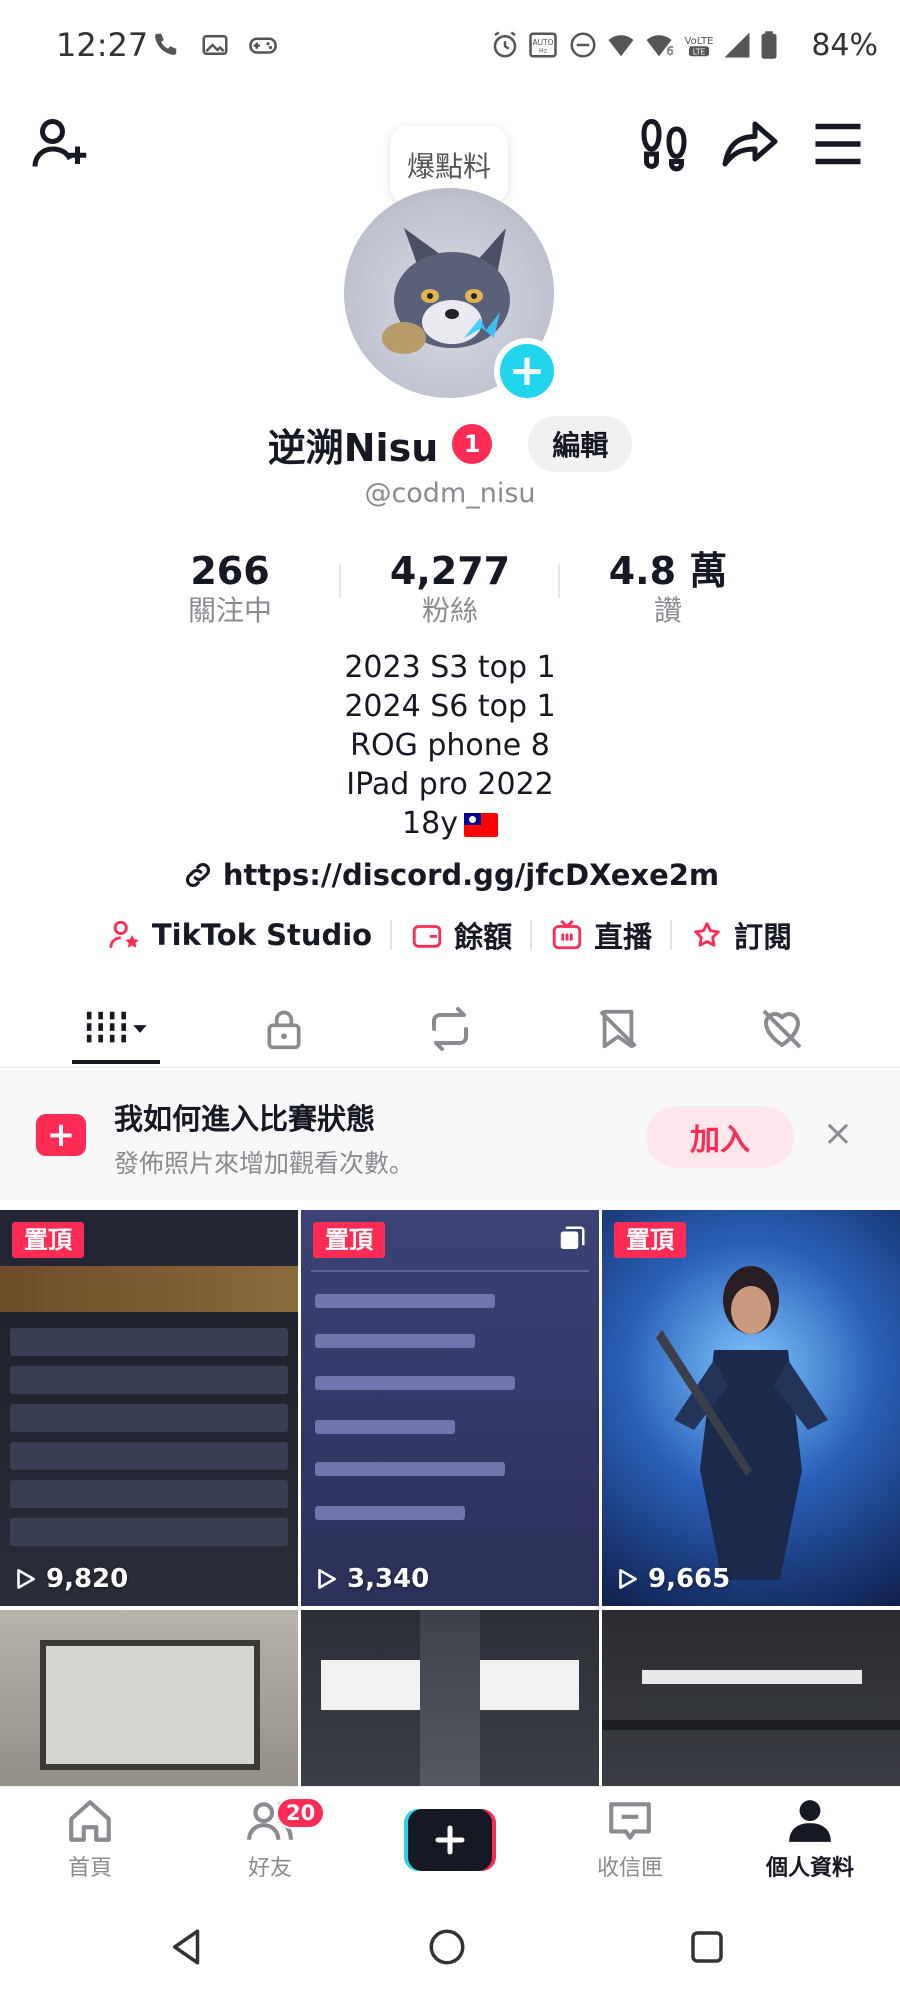  Describe the element at coordinates (601, 935) in the screenshot. I see `live-link: 直播` at that location.